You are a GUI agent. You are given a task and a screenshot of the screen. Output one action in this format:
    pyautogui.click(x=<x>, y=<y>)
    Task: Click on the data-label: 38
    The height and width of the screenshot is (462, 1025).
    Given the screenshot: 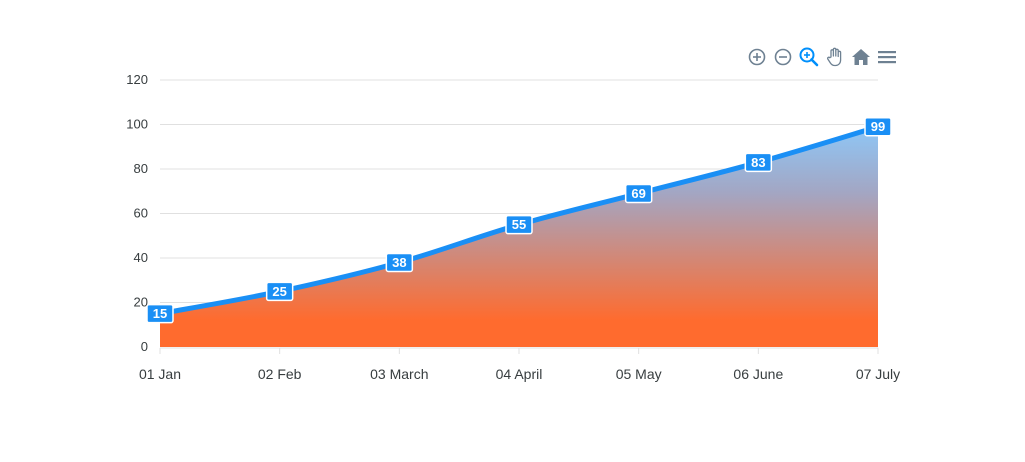 What is the action you would take?
    pyautogui.click(x=399, y=262)
    